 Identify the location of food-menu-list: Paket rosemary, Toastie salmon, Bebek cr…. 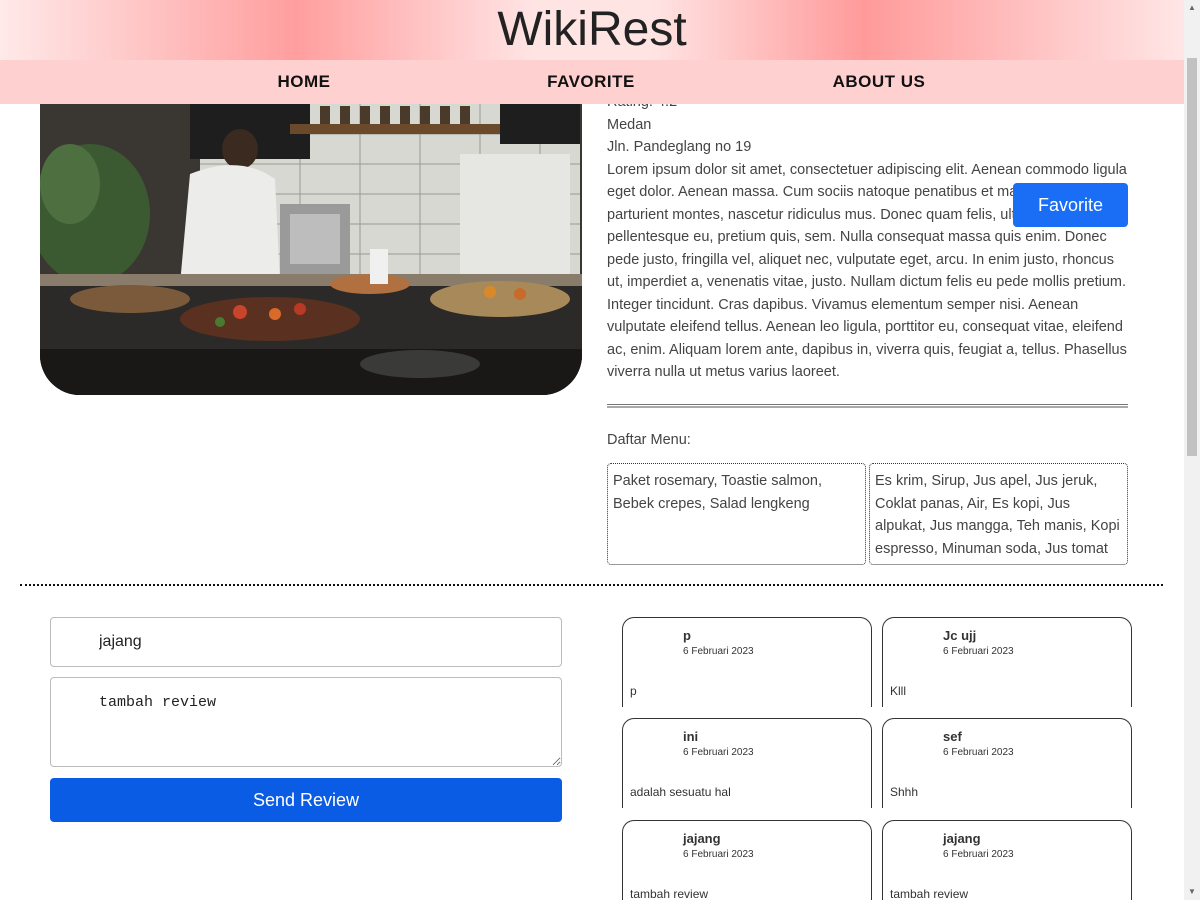
(736, 514).